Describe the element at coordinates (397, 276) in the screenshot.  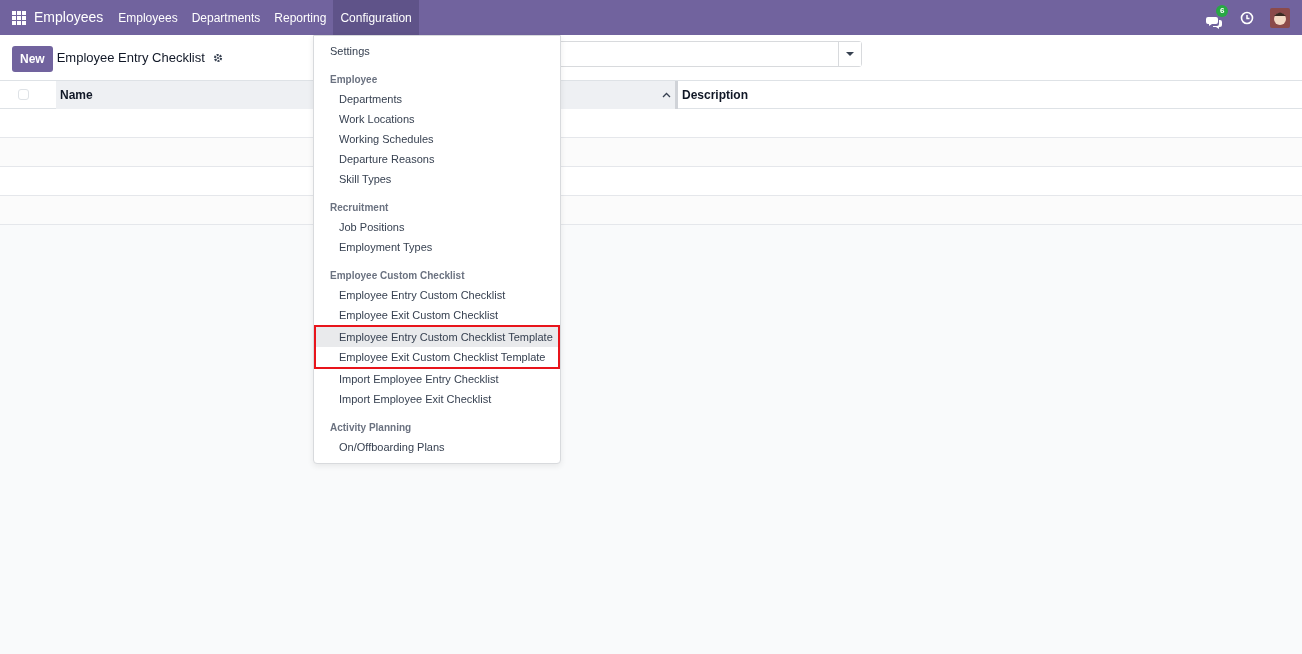
I see `dropdown-section-heading: Employee Custom Checklist` at that location.